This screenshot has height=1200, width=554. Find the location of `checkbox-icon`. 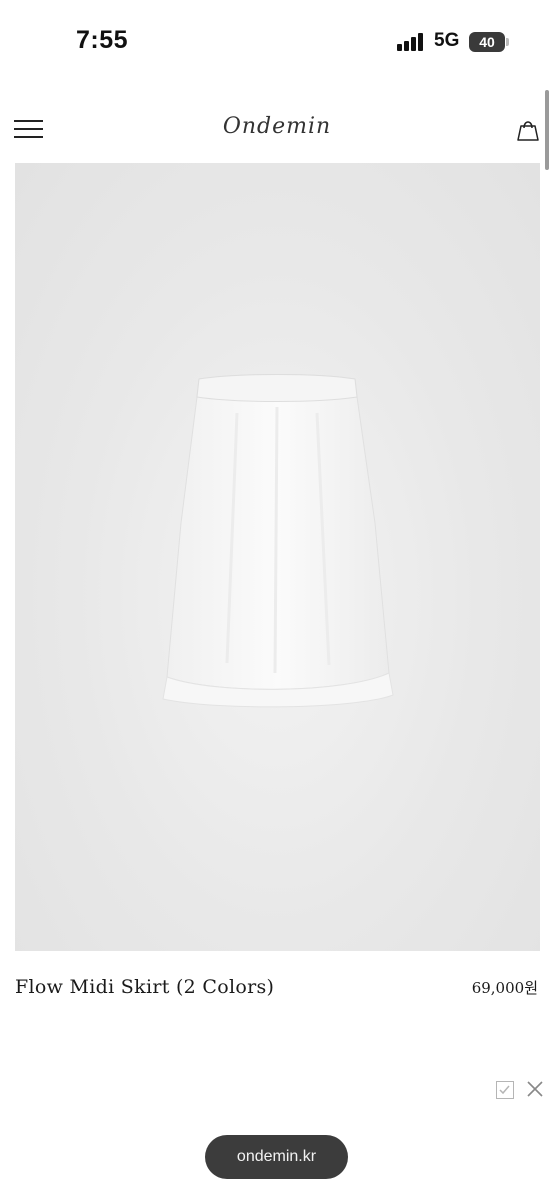

checkbox-icon is located at coordinates (505, 1090).